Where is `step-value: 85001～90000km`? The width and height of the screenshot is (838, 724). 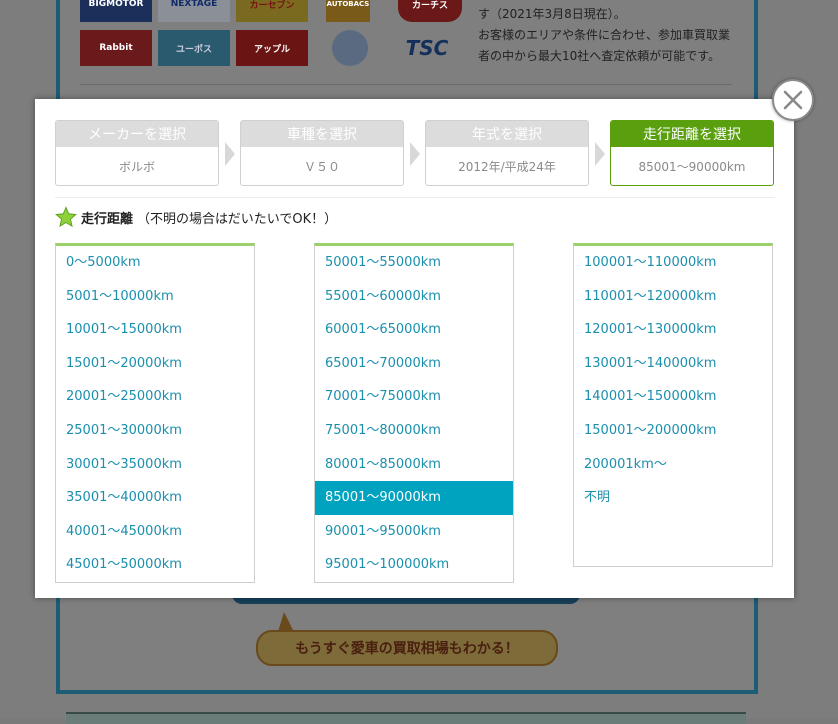 step-value: 85001～90000km is located at coordinates (692, 166).